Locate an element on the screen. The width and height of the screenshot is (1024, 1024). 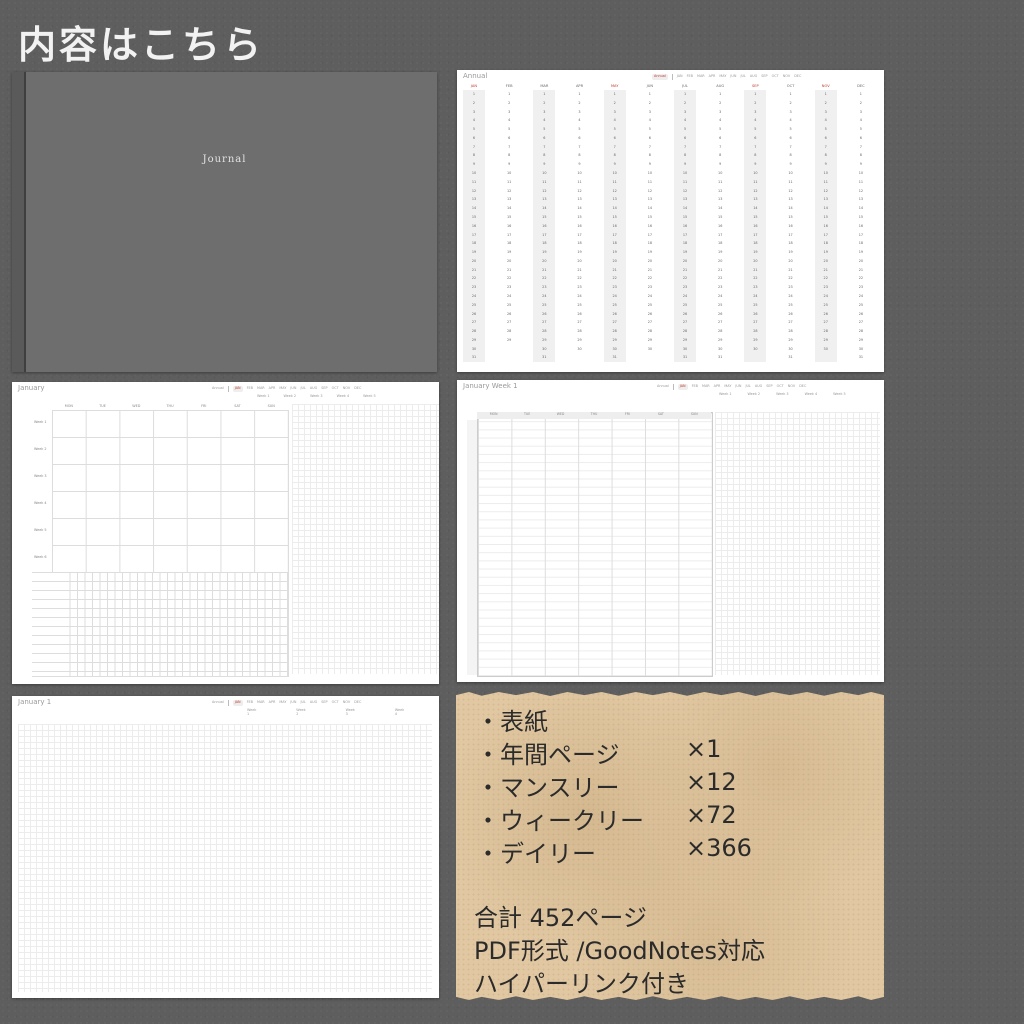
contents-item-label: ・マンスリー is located at coordinates (548, 788).